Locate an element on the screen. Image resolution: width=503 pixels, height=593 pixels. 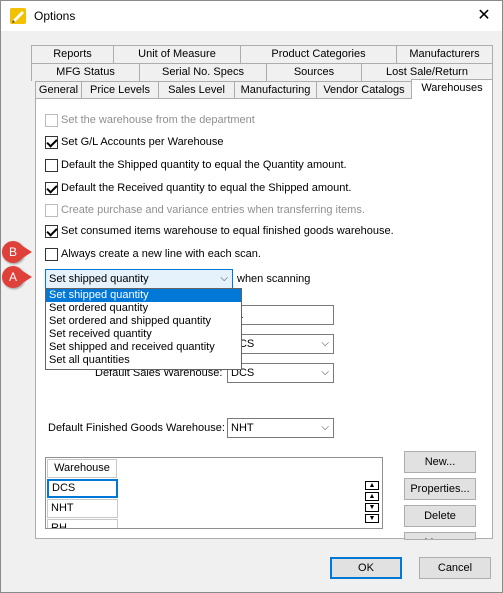
tab-serial-no-specs: Serial No. Specs is located at coordinates (203, 72).